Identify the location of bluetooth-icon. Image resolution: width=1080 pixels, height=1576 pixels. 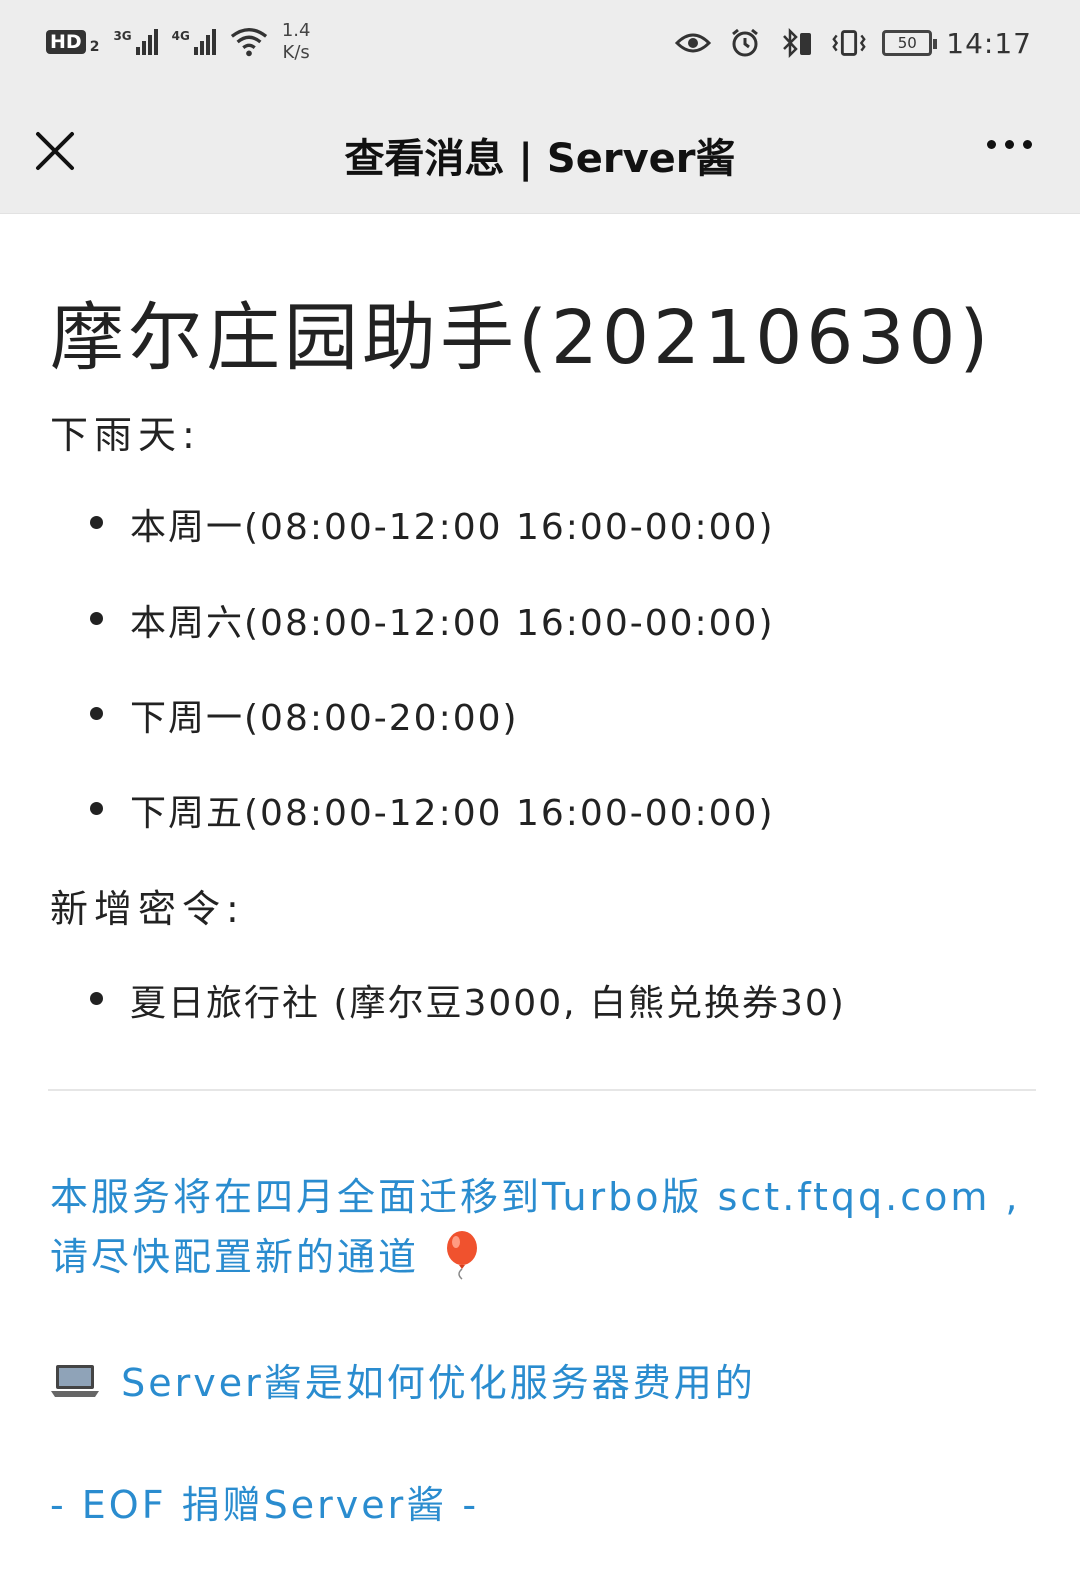
(797, 43).